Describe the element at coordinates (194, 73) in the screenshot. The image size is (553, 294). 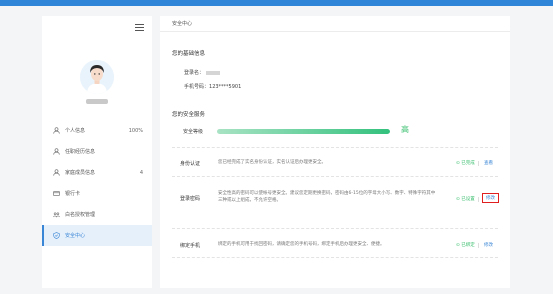
I see `login-name-label: 登录名：` at that location.